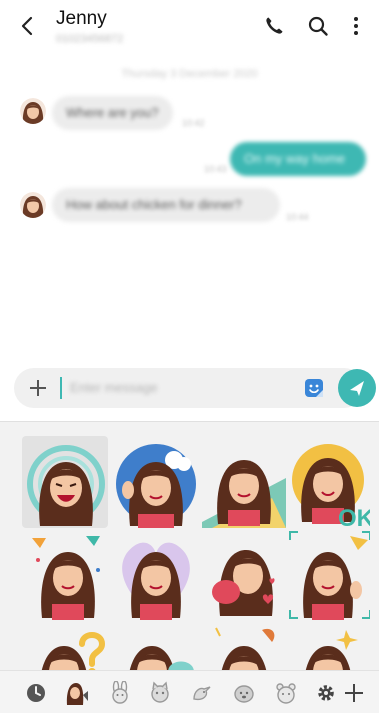 Image resolution: width=379 pixels, height=713 pixels. Describe the element at coordinates (156, 483) in the screenshot. I see `ar-emoji-sticker-waving` at that location.